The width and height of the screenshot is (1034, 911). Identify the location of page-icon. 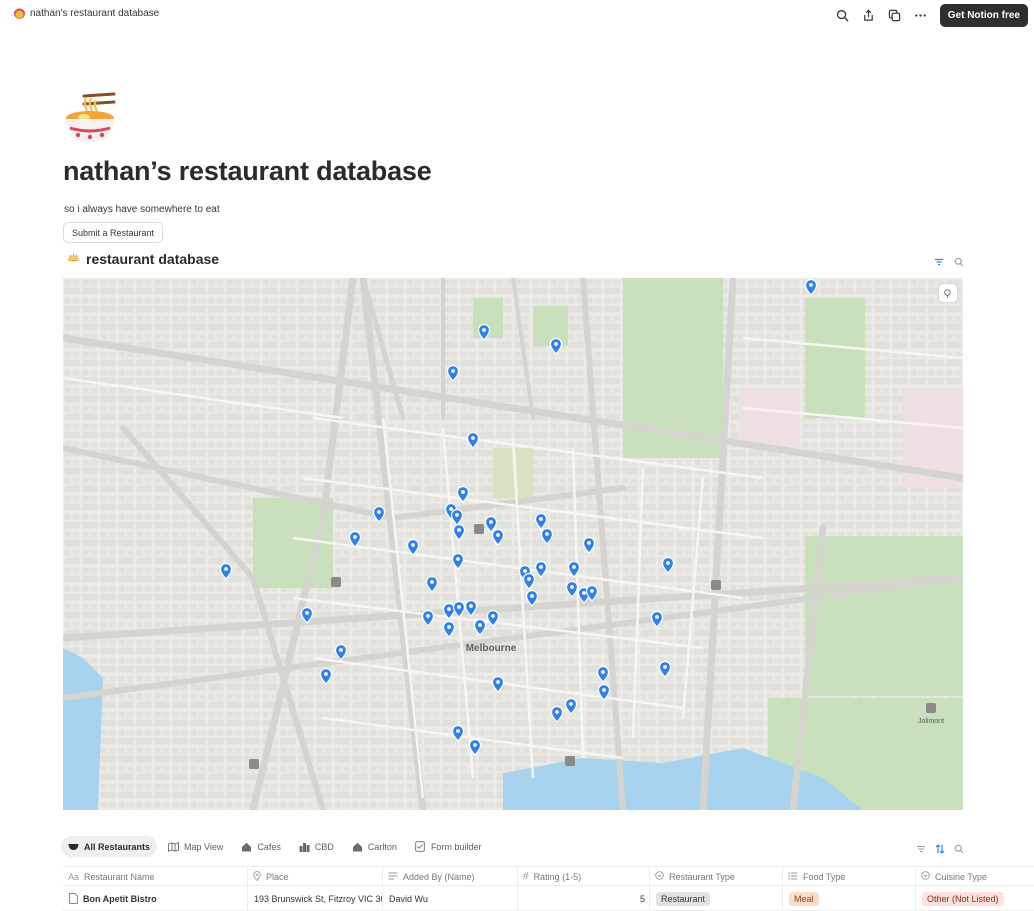
(73, 899).